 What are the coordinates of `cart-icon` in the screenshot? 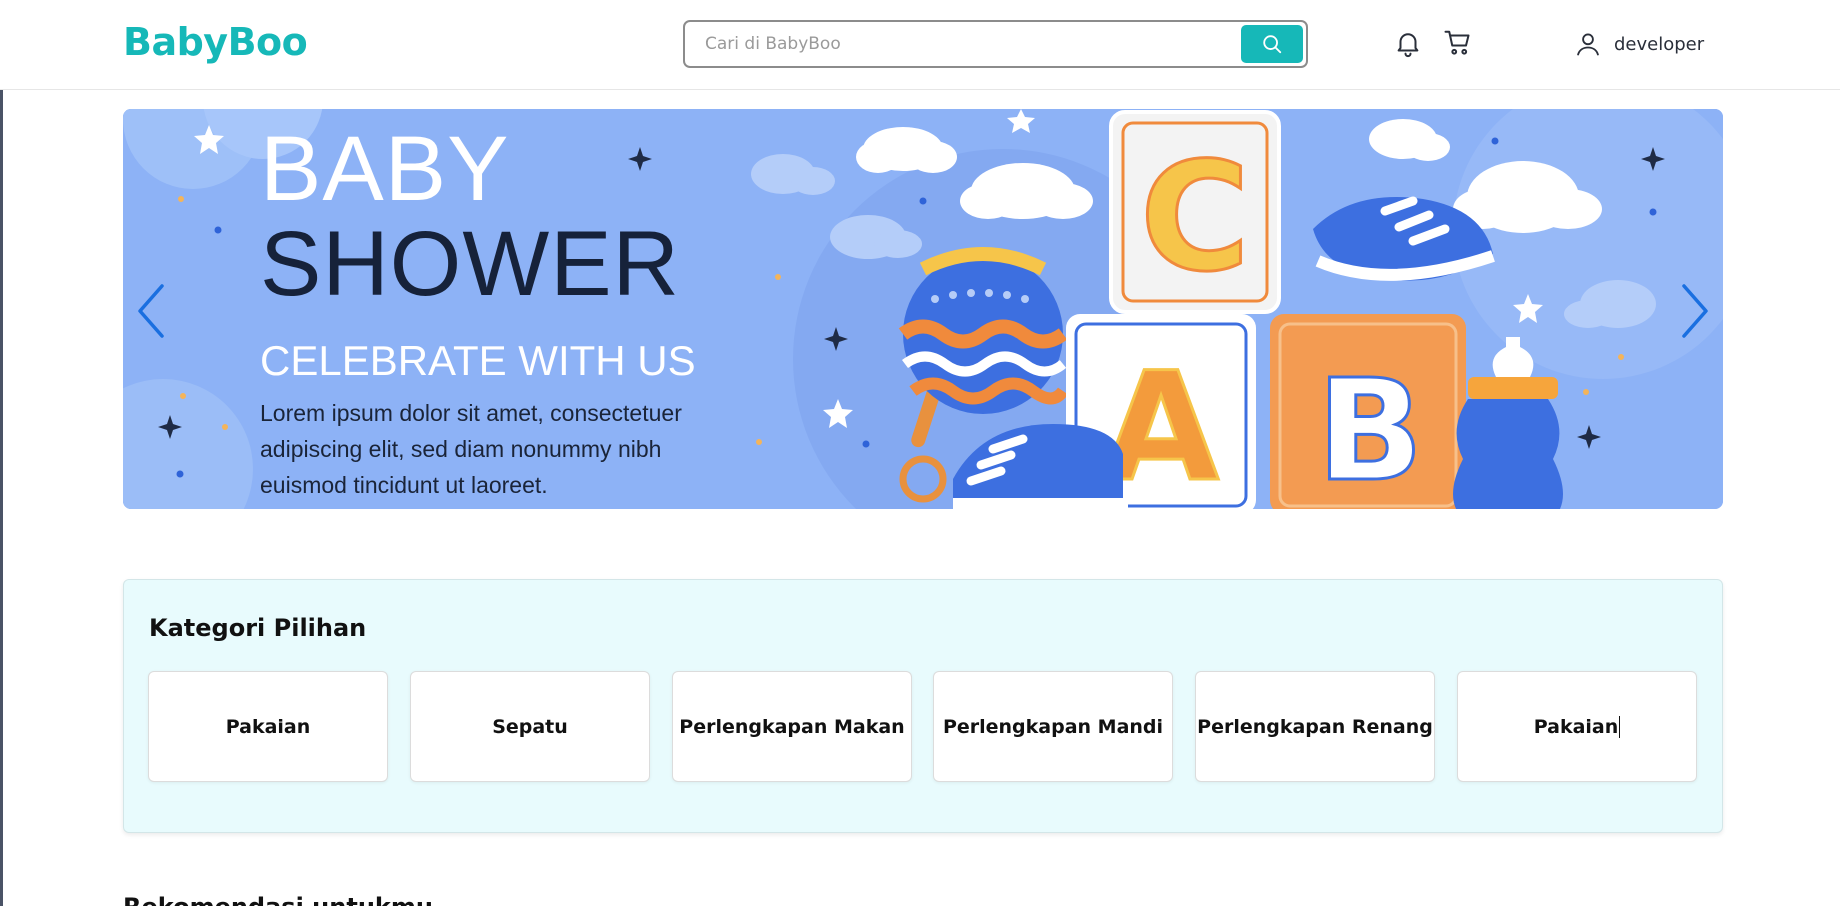 It's located at (1458, 43).